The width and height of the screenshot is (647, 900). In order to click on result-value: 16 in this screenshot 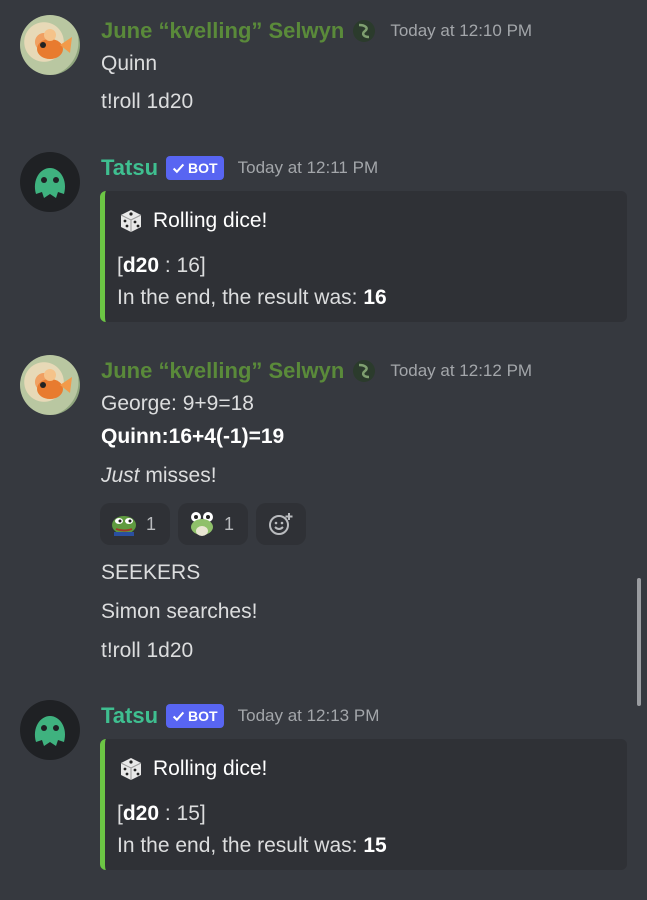, I will do `click(375, 297)`.